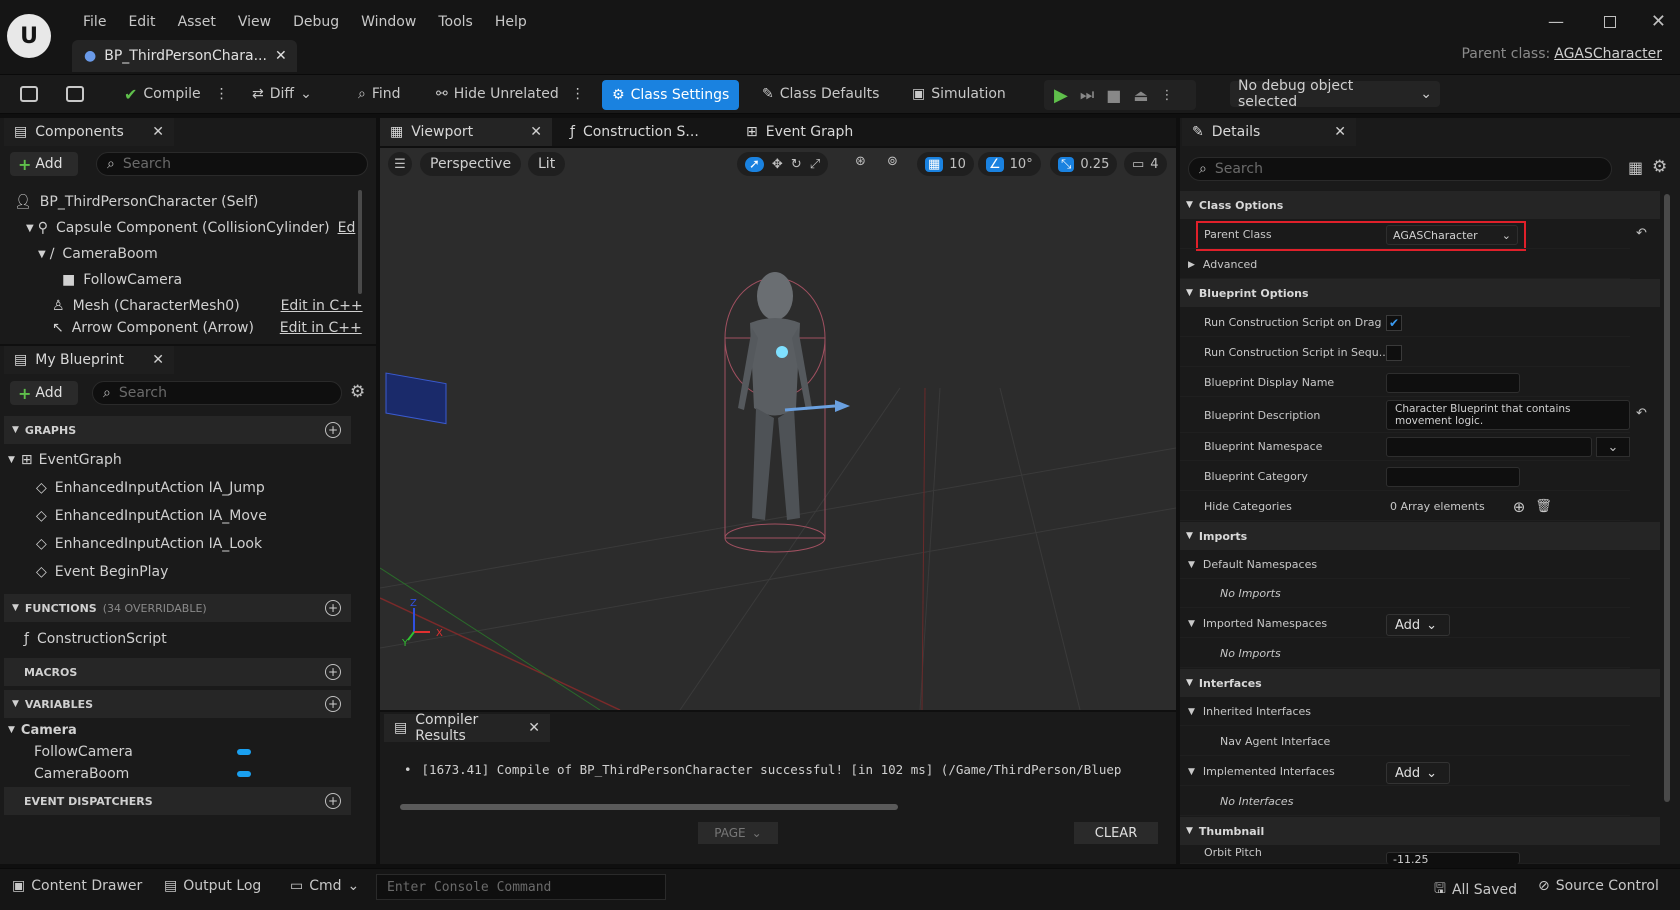 Image resolution: width=1680 pixels, height=910 pixels. I want to click on compiler-scrollbar, so click(649, 807).